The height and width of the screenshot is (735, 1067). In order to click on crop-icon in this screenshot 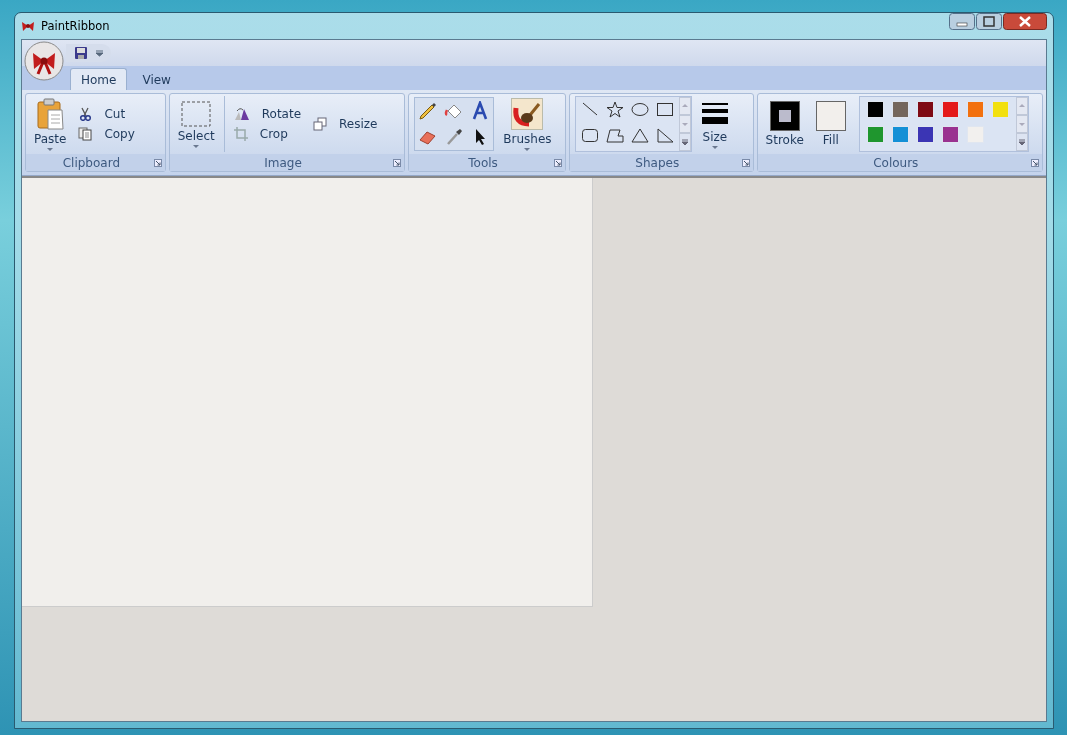, I will do `click(240, 134)`.